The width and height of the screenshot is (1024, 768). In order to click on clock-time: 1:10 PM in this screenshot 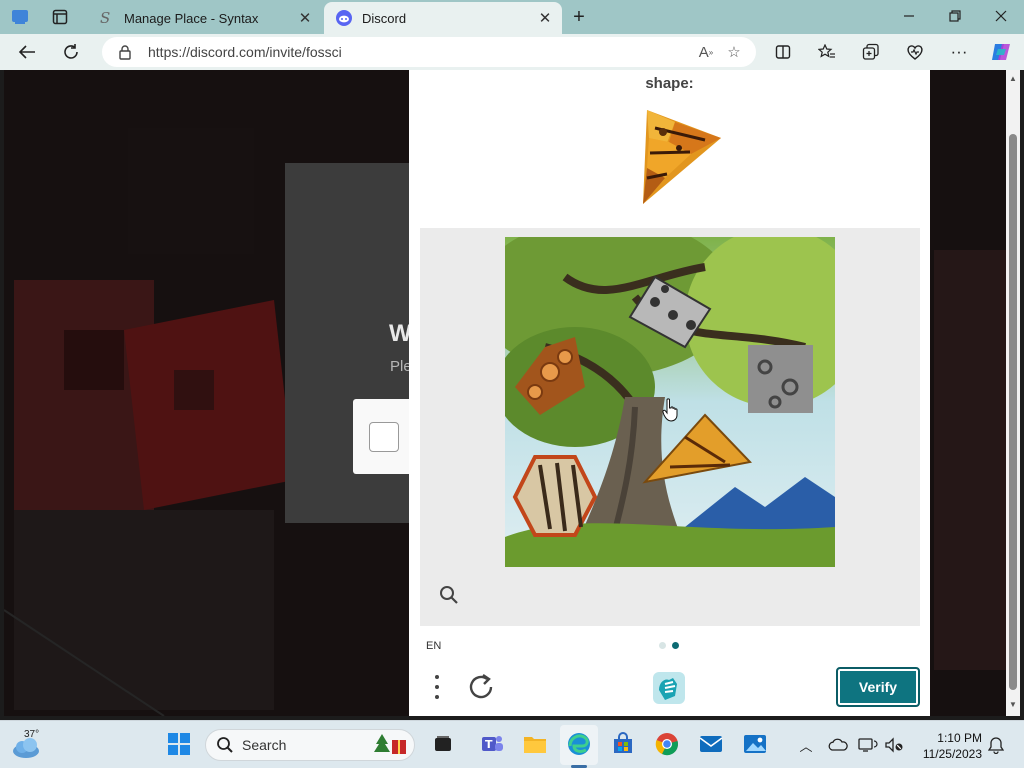, I will do `click(959, 738)`.